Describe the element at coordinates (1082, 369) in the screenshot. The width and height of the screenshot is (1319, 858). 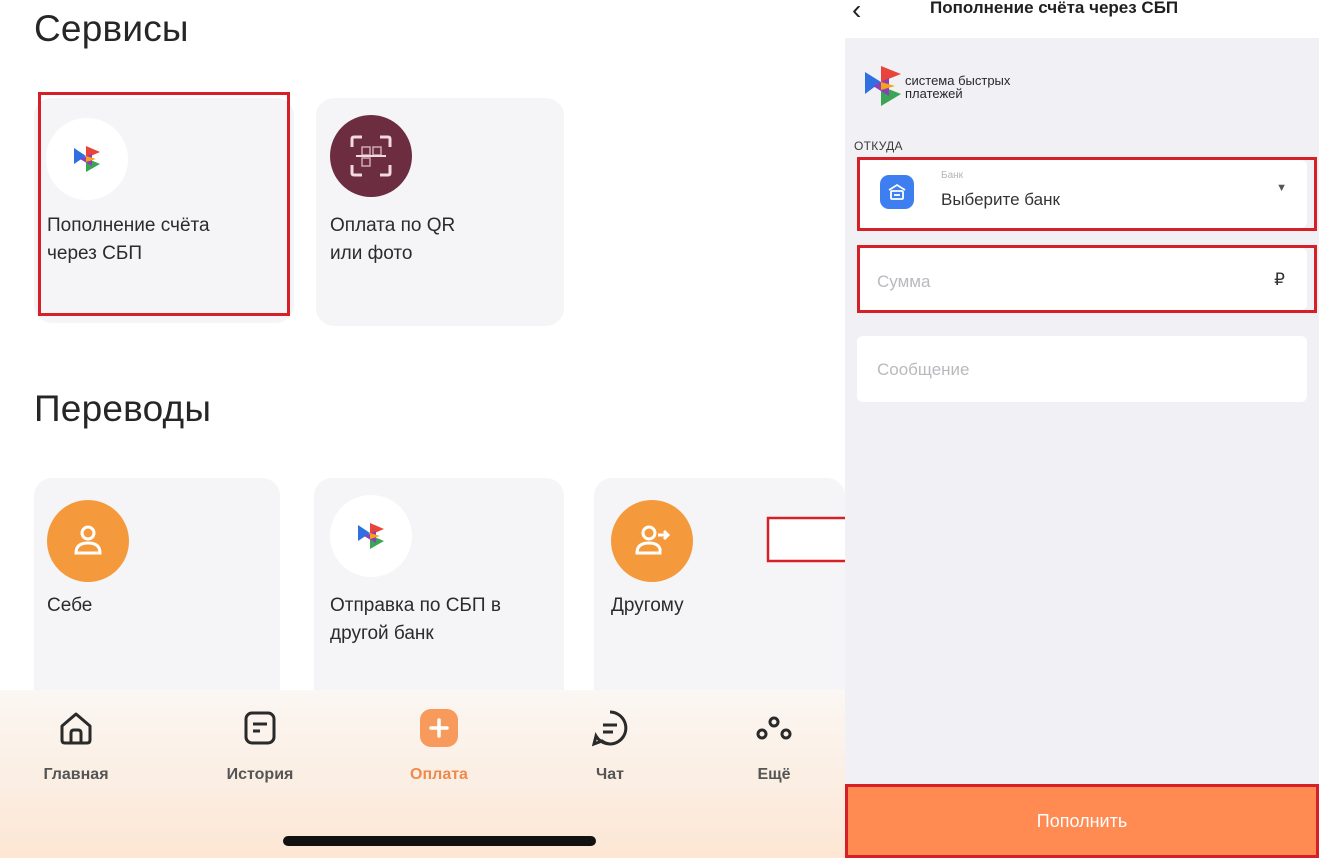
I see `message-field: Сообщение` at that location.